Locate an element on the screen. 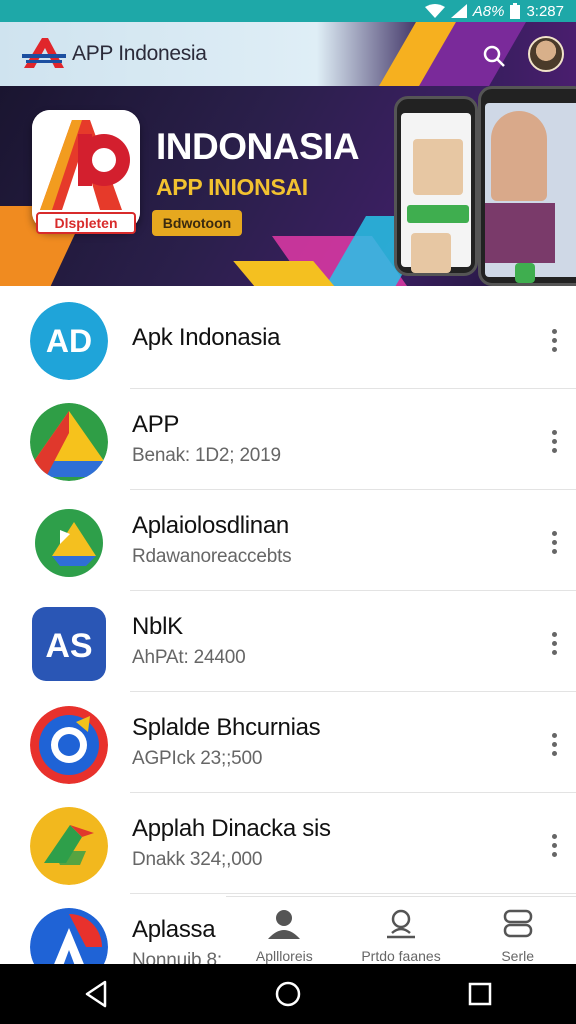 The image size is (576, 1024). recents-icon is located at coordinates (480, 994).